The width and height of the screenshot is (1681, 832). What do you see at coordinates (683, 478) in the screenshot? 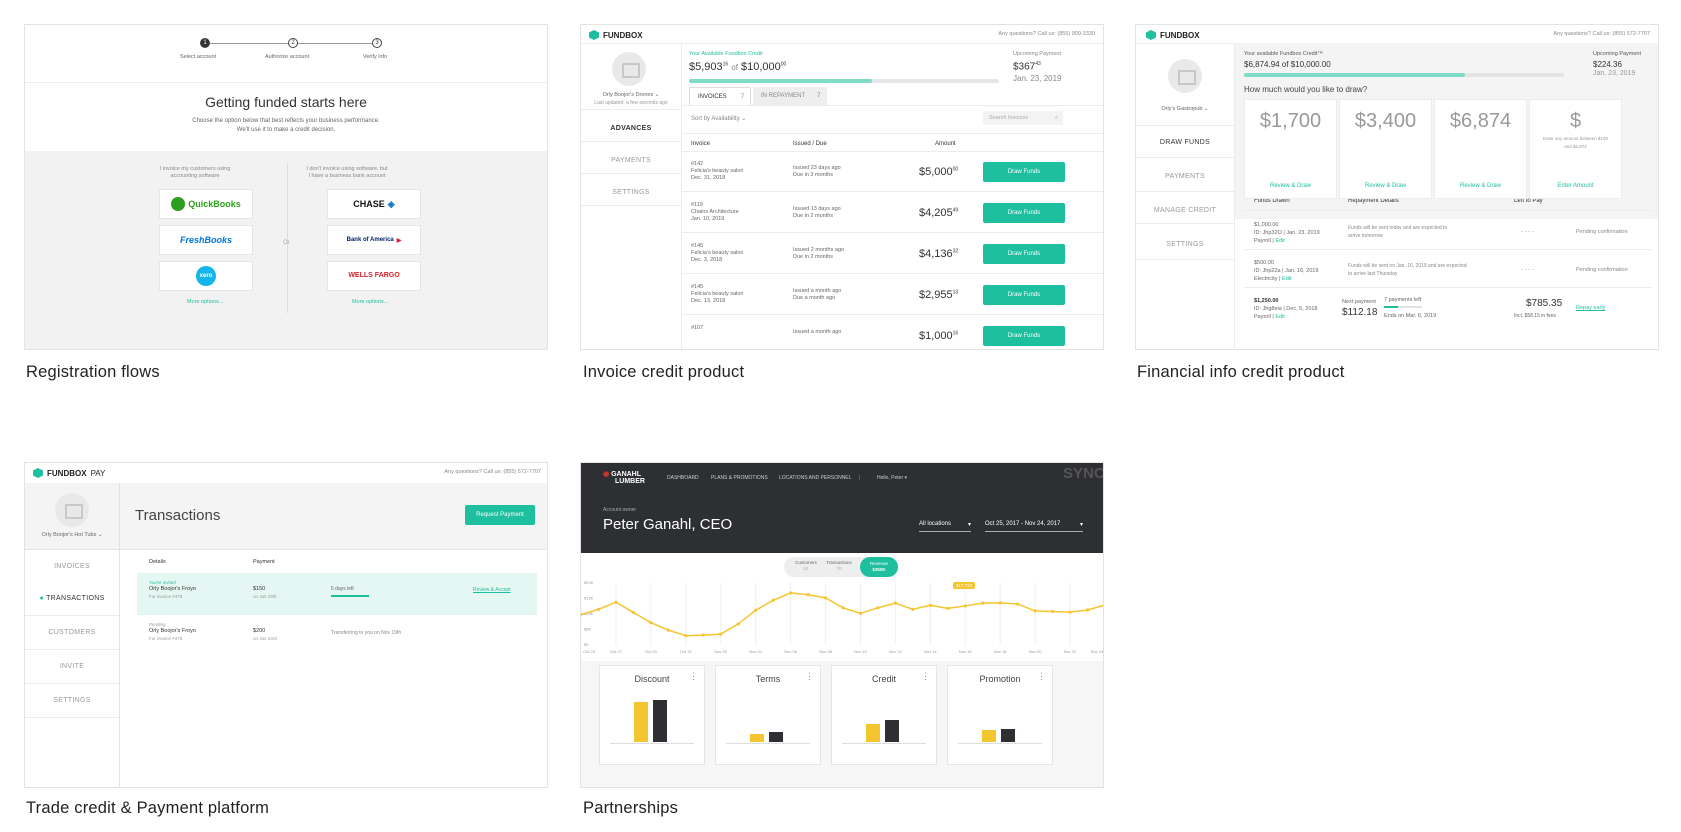
I see `nav-dashboard: DASHBOARD` at bounding box center [683, 478].